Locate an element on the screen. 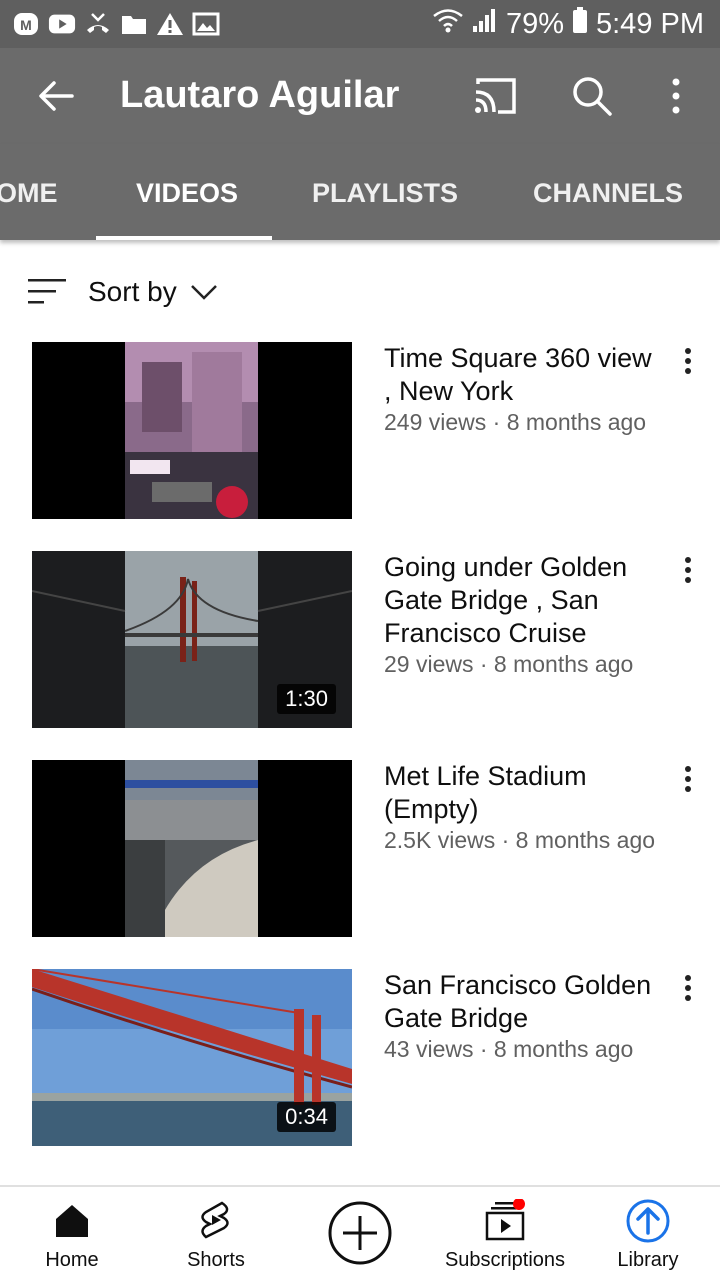 The image size is (720, 1280). shorts-icon is located at coordinates (216, 1221).